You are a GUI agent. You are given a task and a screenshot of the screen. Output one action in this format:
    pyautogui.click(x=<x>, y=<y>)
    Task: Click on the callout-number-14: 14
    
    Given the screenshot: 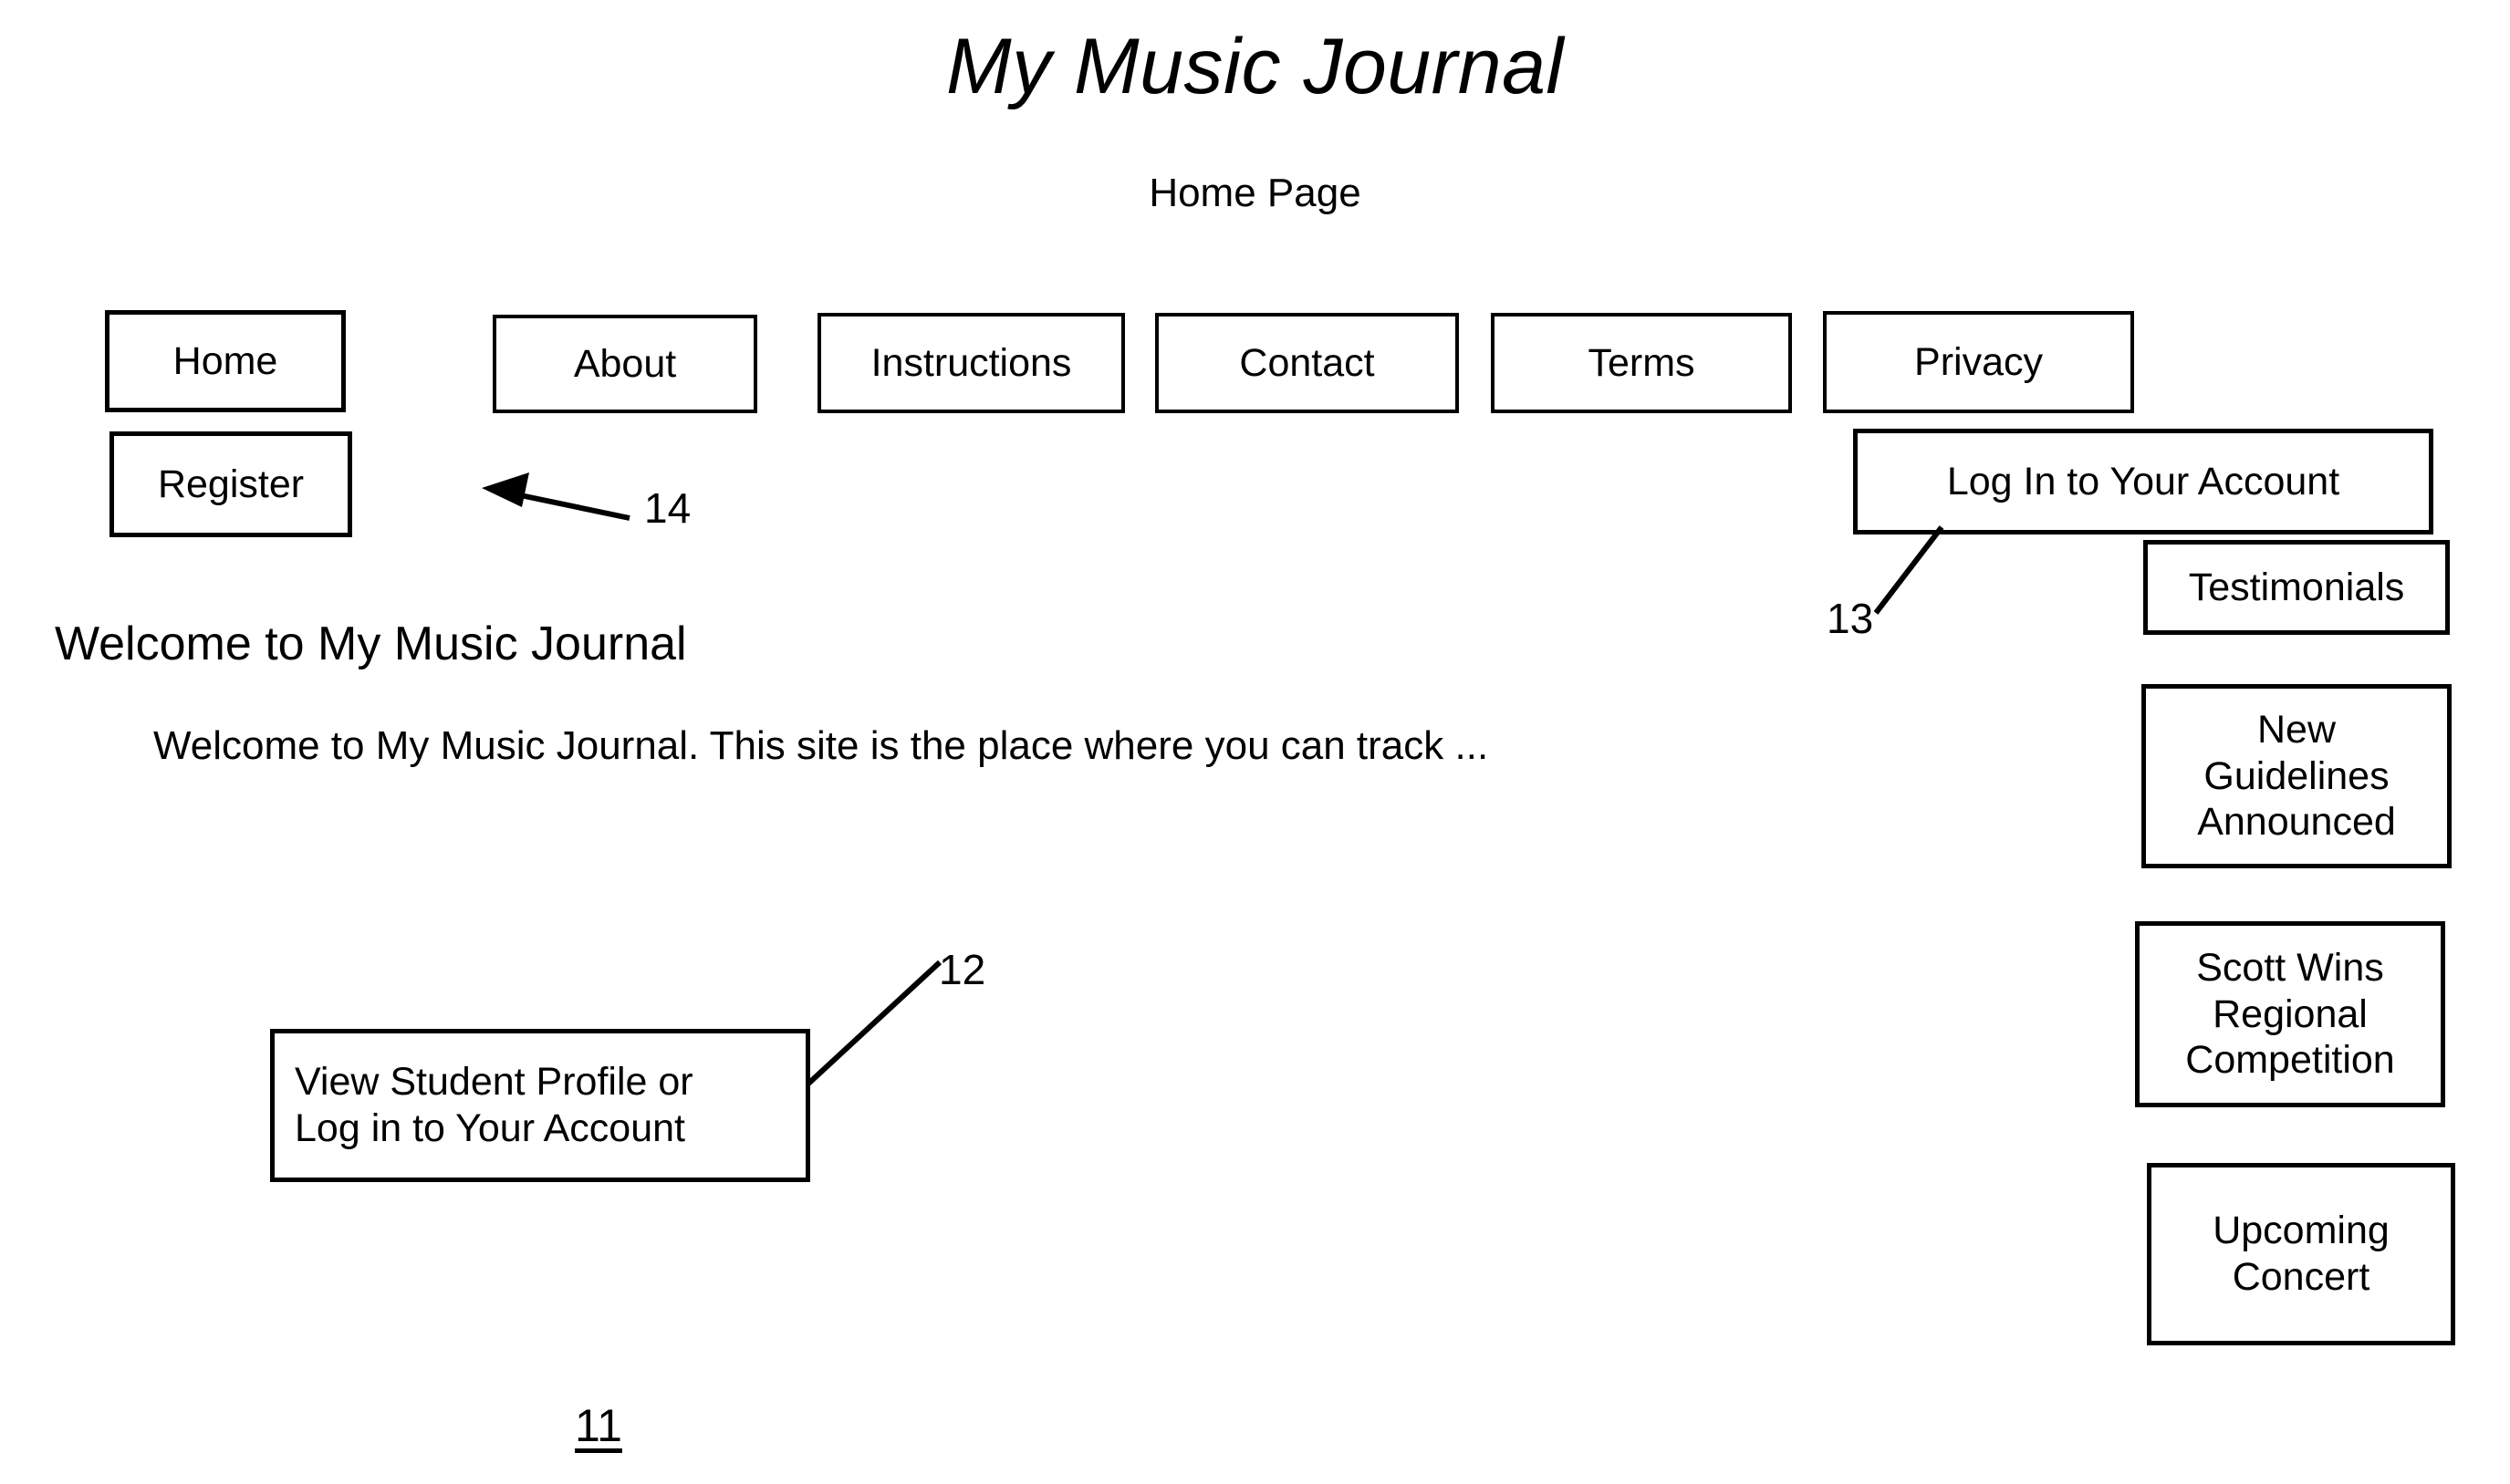 What is the action you would take?
    pyautogui.click(x=668, y=508)
    